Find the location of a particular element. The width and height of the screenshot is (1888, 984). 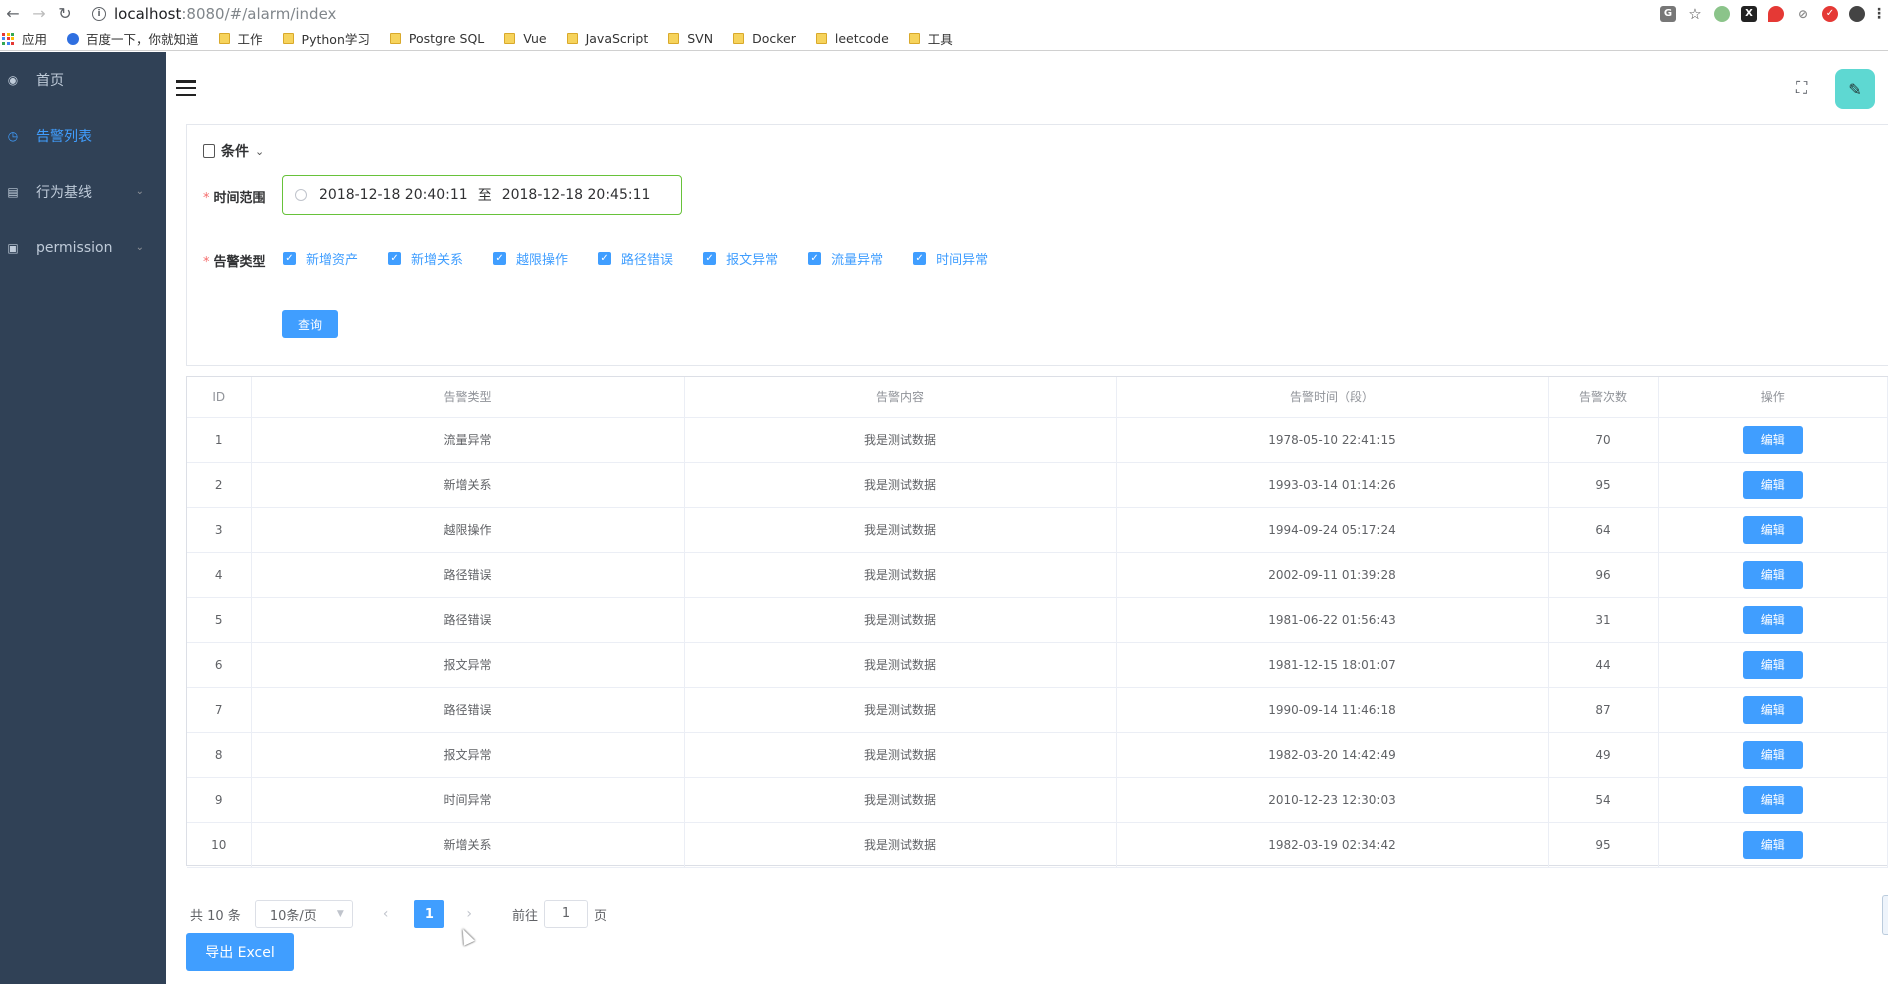

bookmark-folder: Vue is located at coordinates (525, 38).